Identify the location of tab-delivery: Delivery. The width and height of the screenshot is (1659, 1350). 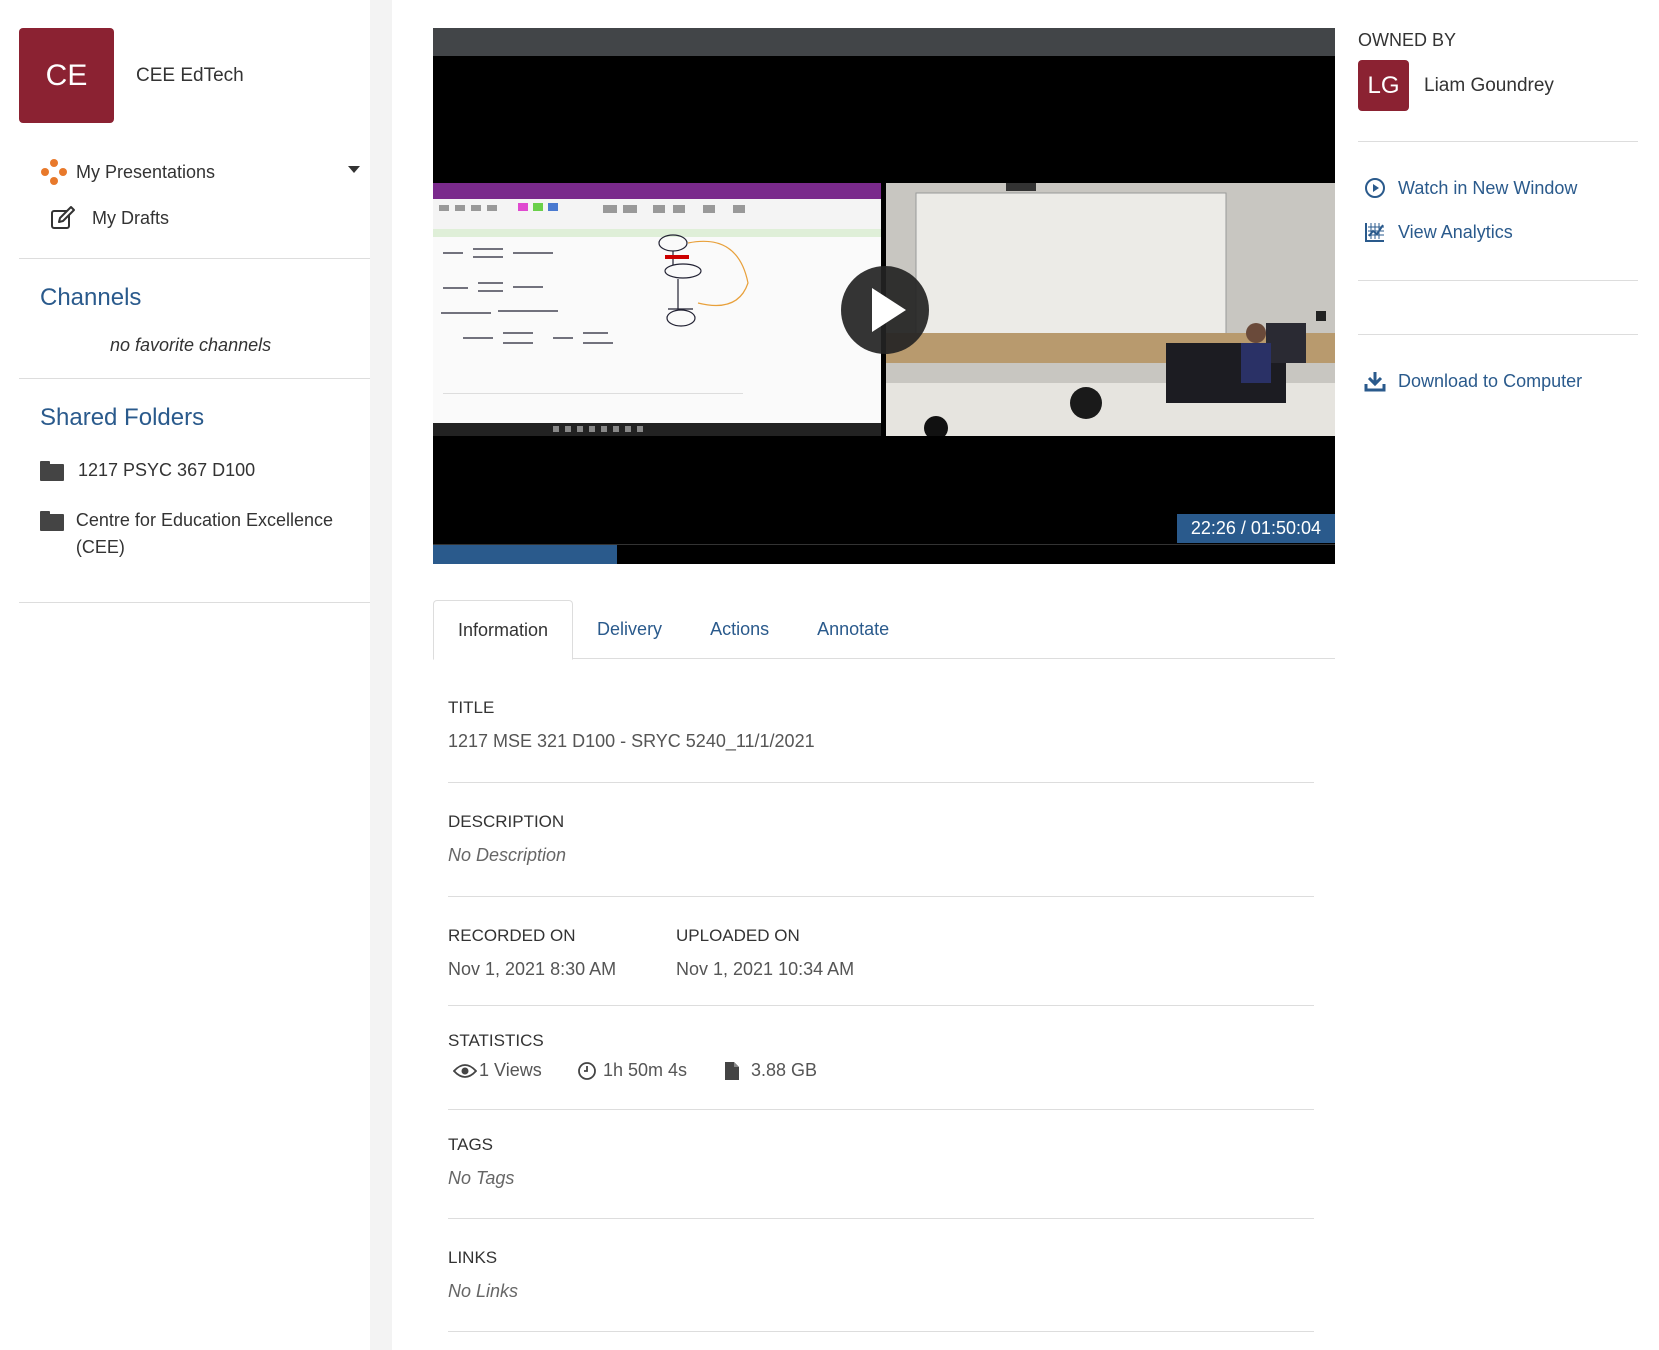
(629, 629).